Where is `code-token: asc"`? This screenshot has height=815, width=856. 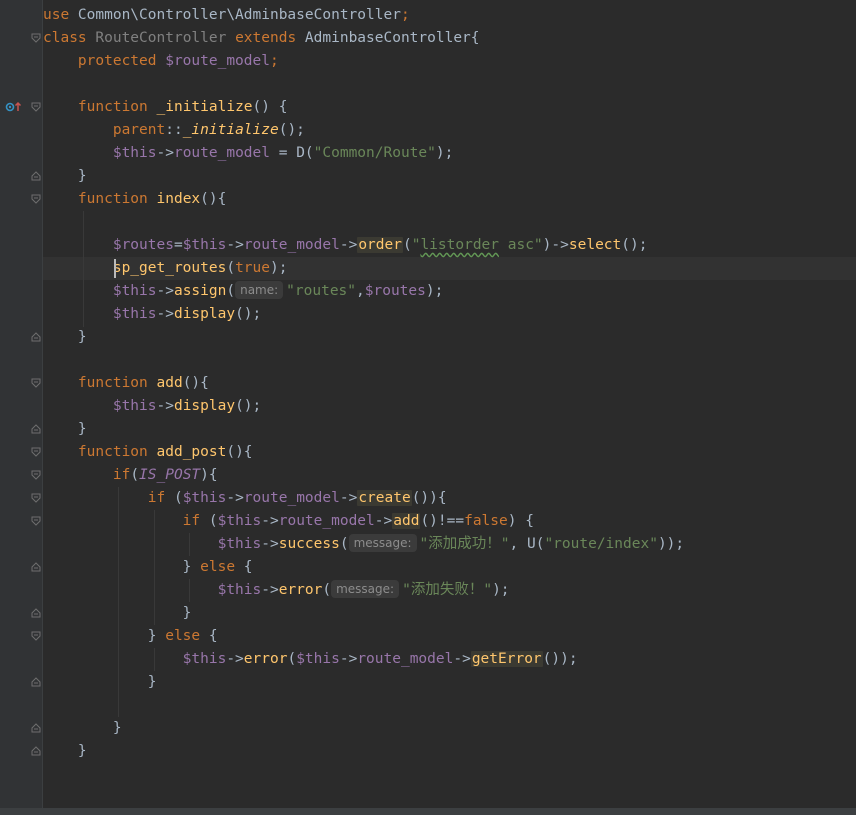 code-token: asc" is located at coordinates (521, 245).